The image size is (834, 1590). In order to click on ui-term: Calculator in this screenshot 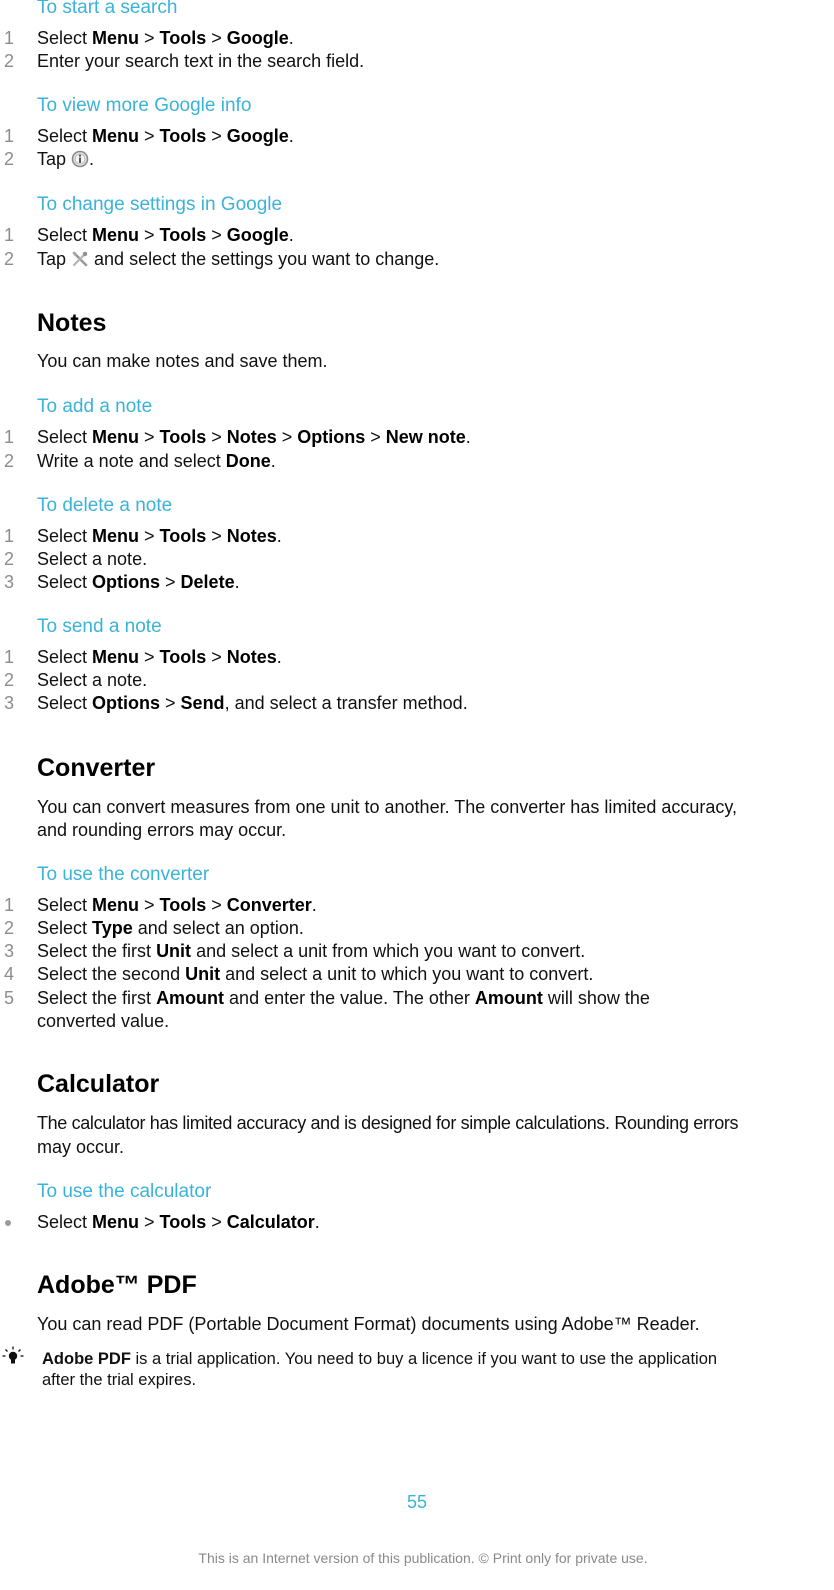, I will do `click(270, 1222)`.